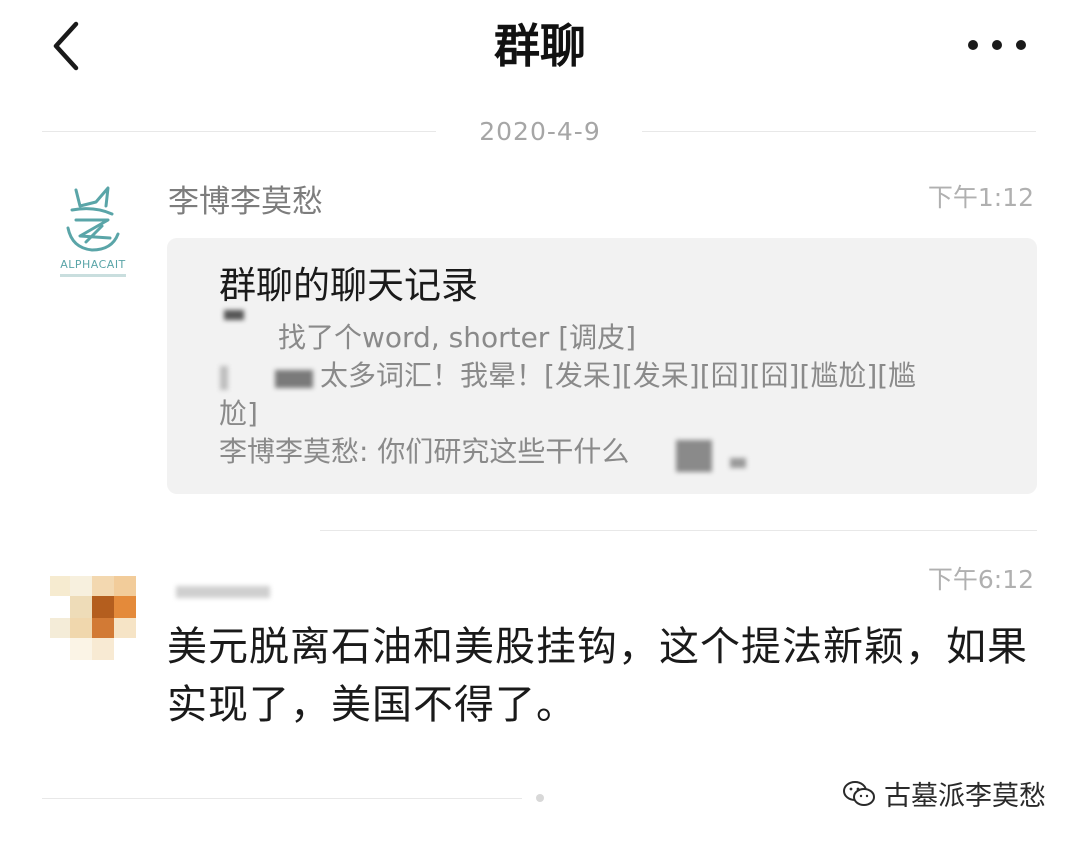 This screenshot has width=1080, height=842. I want to click on more-options-button, so click(997, 45).